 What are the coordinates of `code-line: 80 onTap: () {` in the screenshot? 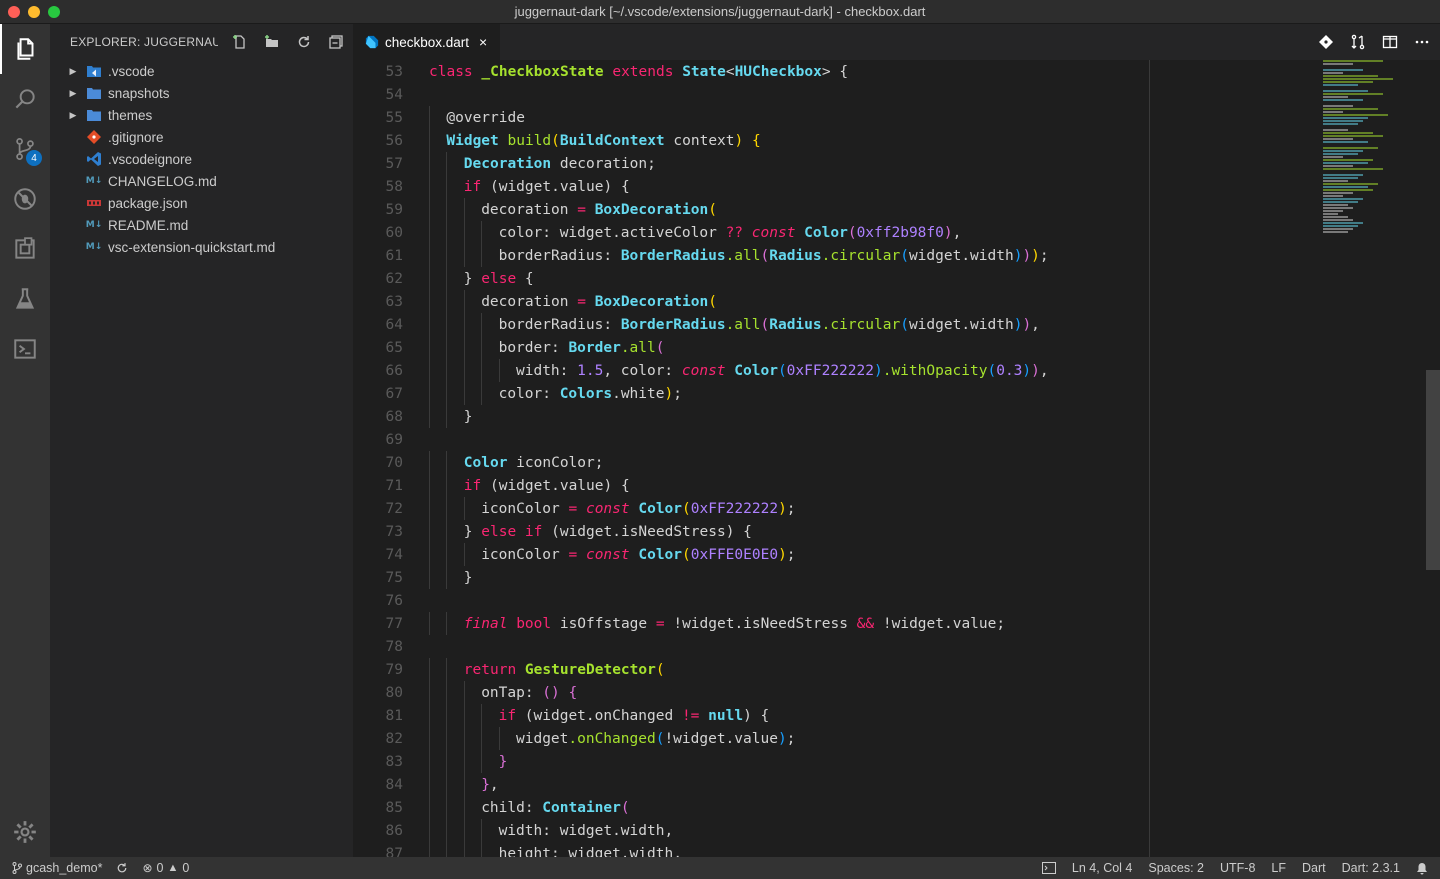 It's located at (896, 692).